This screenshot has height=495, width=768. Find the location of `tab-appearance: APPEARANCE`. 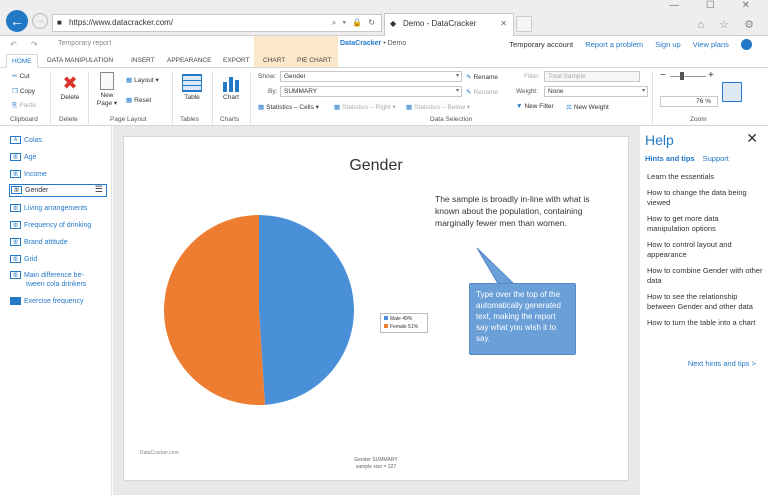

tab-appearance: APPEARANCE is located at coordinates (189, 61).